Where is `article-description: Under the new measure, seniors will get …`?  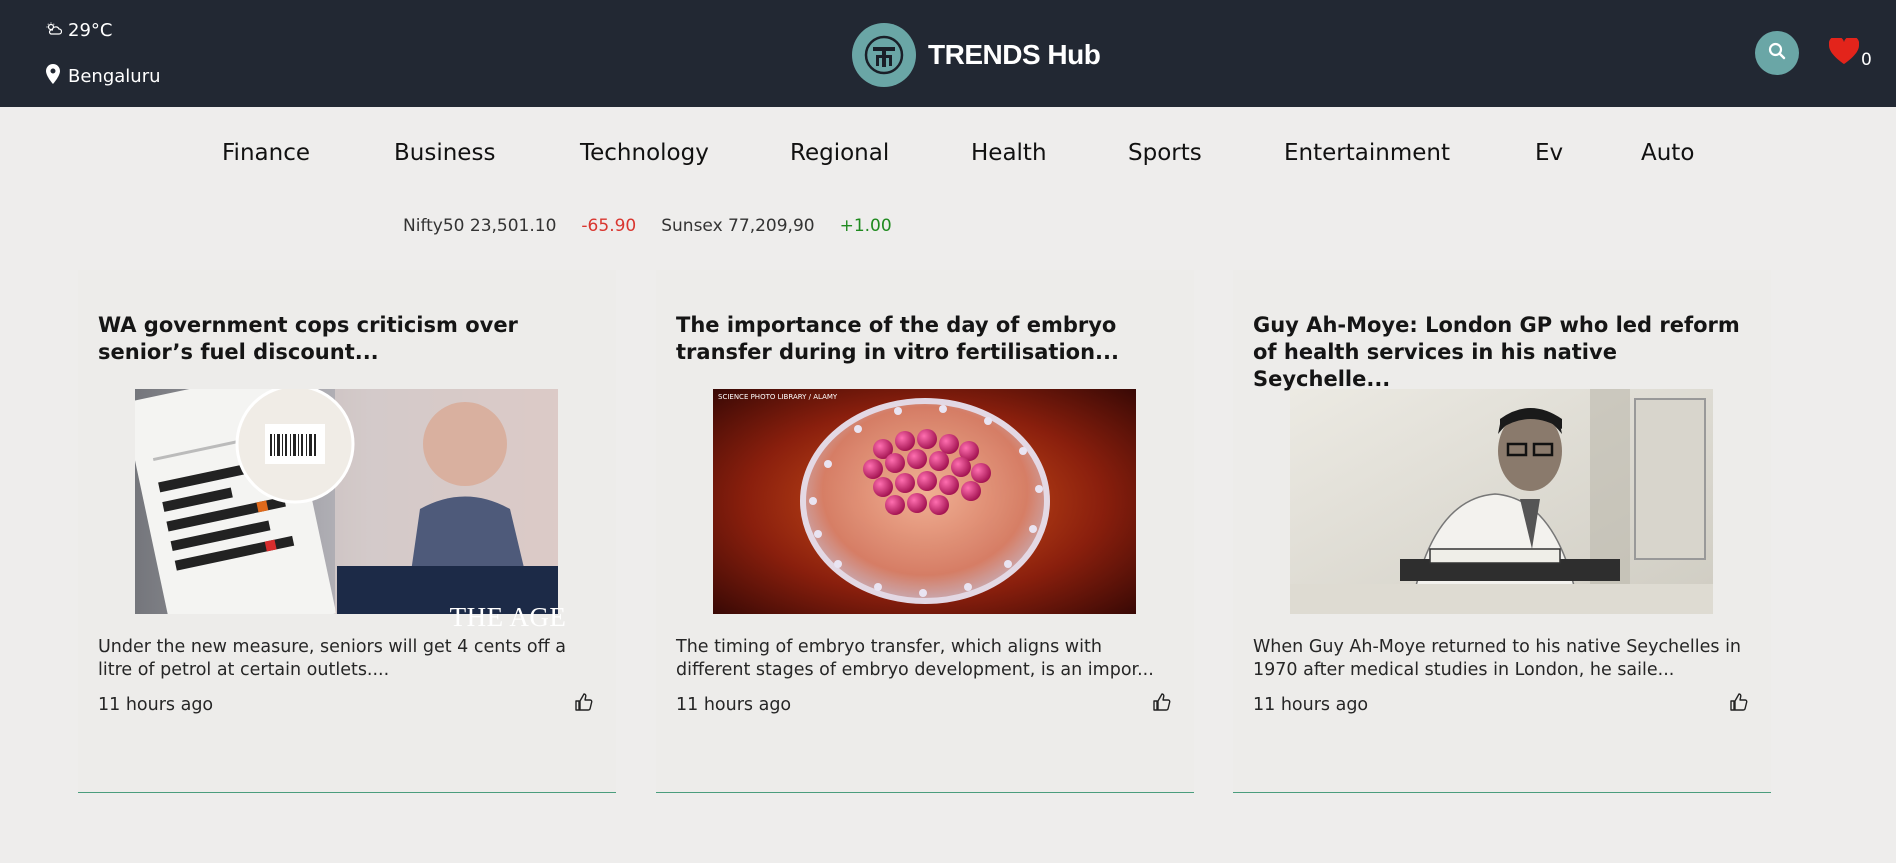 article-description: Under the new measure, seniors will get … is located at coordinates (332, 658).